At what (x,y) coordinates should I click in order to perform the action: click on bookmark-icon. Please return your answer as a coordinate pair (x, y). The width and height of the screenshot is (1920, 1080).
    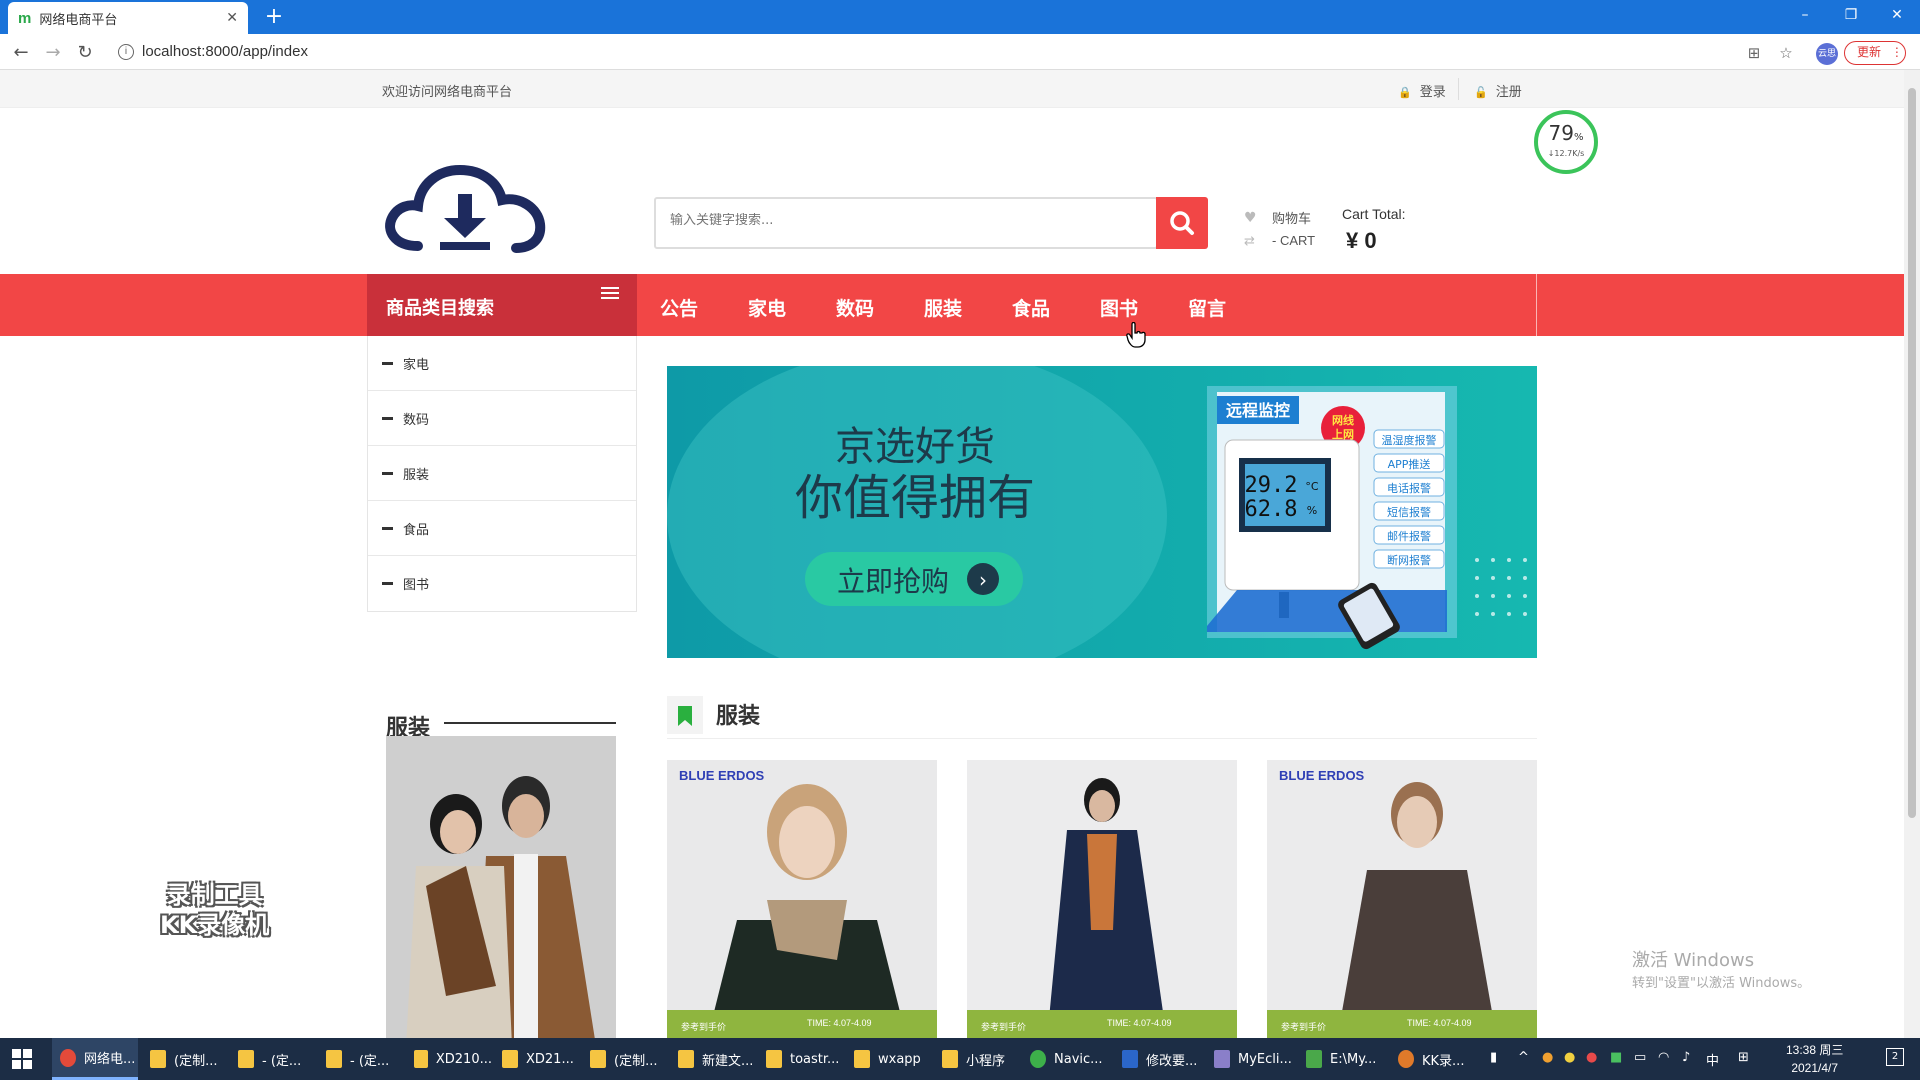
    Looking at the image, I should click on (685, 715).